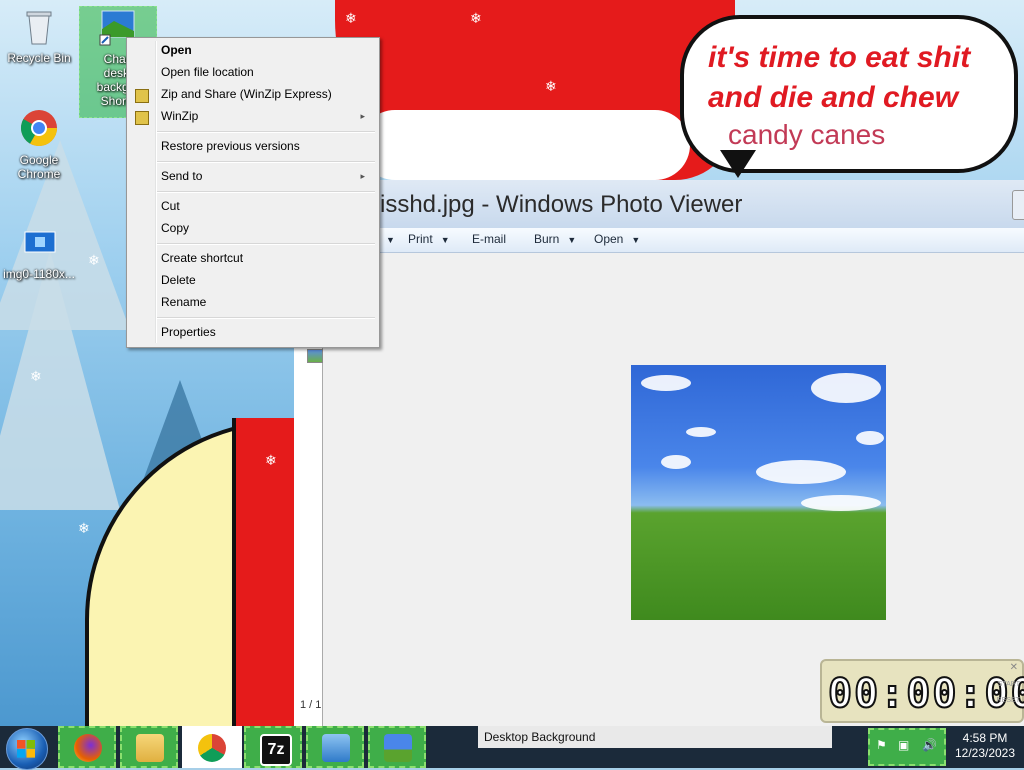 The width and height of the screenshot is (1024, 770). Describe the element at coordinates (1008, 700) in the screenshot. I see `reset-button: RESET` at that location.